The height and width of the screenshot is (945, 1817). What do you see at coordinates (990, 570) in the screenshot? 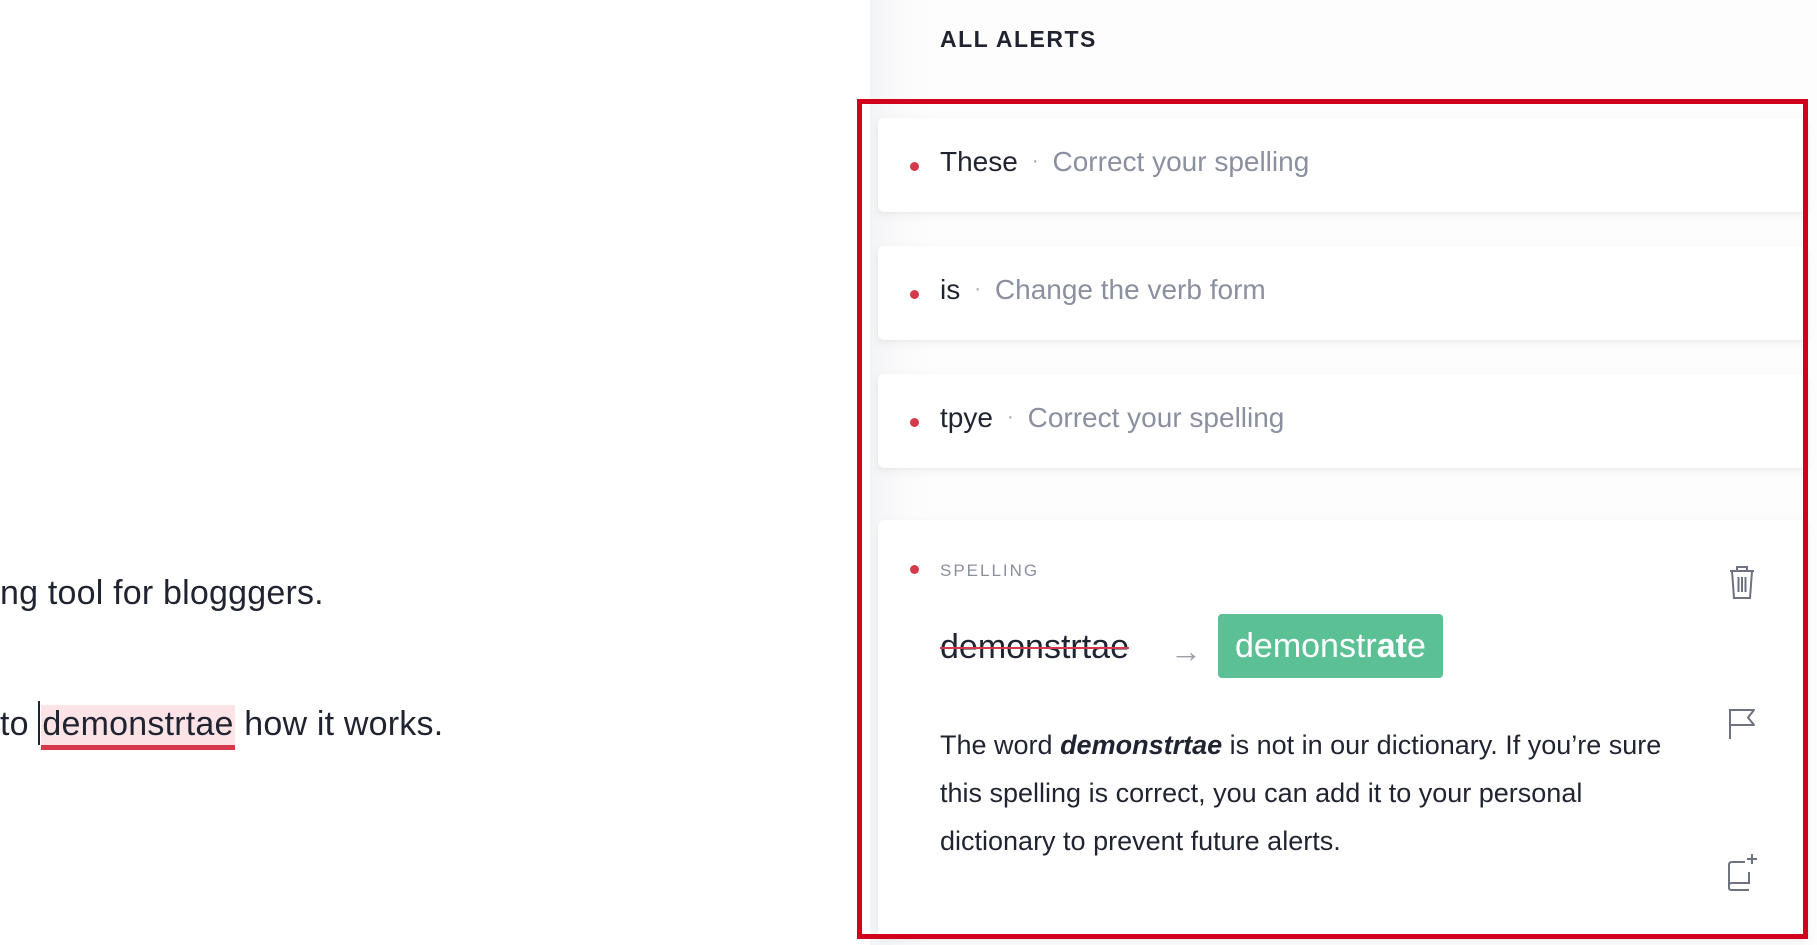
I see `alert-category-label: SPELLING` at bounding box center [990, 570].